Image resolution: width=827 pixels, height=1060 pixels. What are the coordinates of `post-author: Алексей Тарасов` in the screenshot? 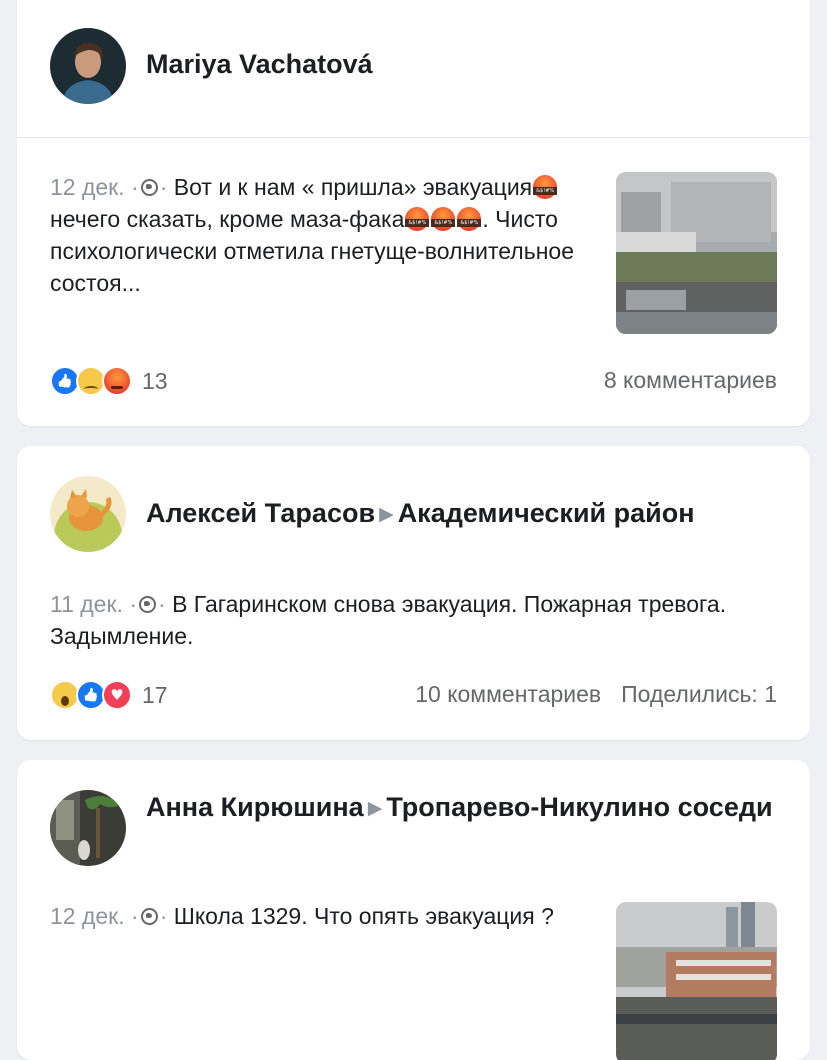 It's located at (260, 513).